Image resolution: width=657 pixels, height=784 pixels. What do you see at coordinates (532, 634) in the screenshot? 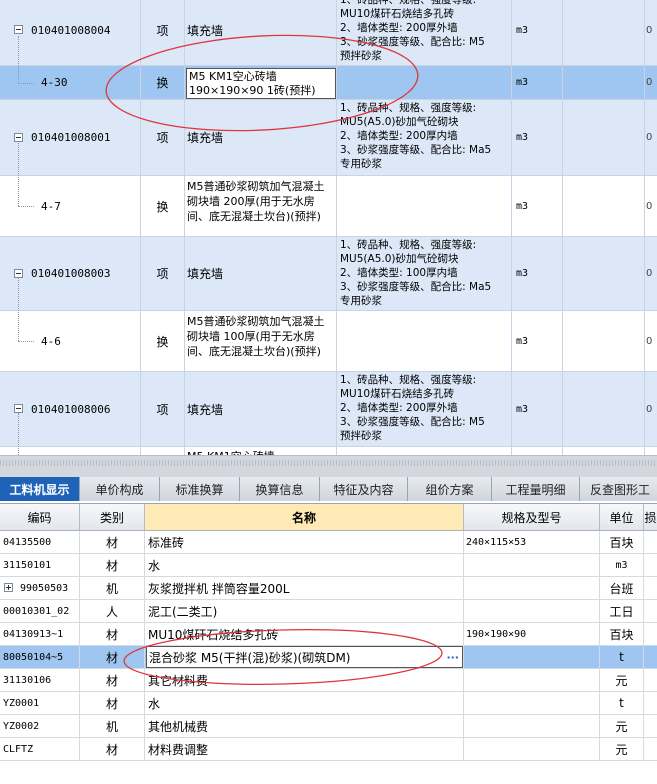
I see `resource-spec: 190×190×90` at bounding box center [532, 634].